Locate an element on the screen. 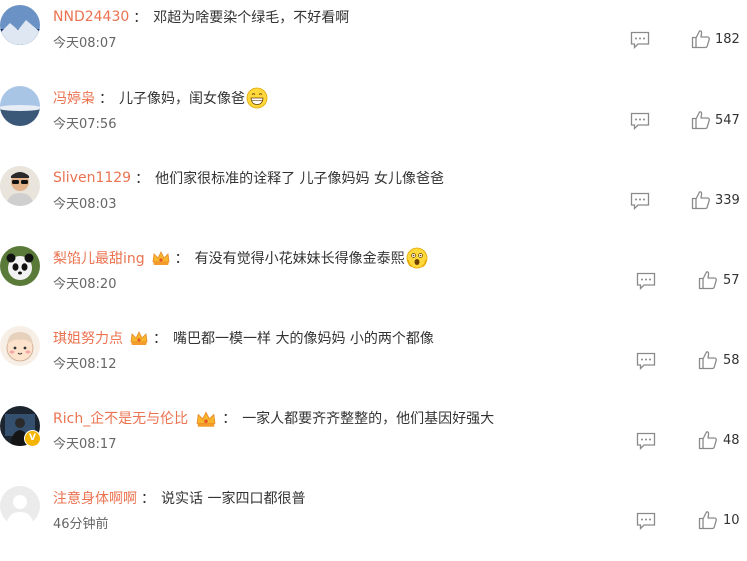 The width and height of the screenshot is (747, 561). comment-time: 今天08:03 is located at coordinates (85, 204).